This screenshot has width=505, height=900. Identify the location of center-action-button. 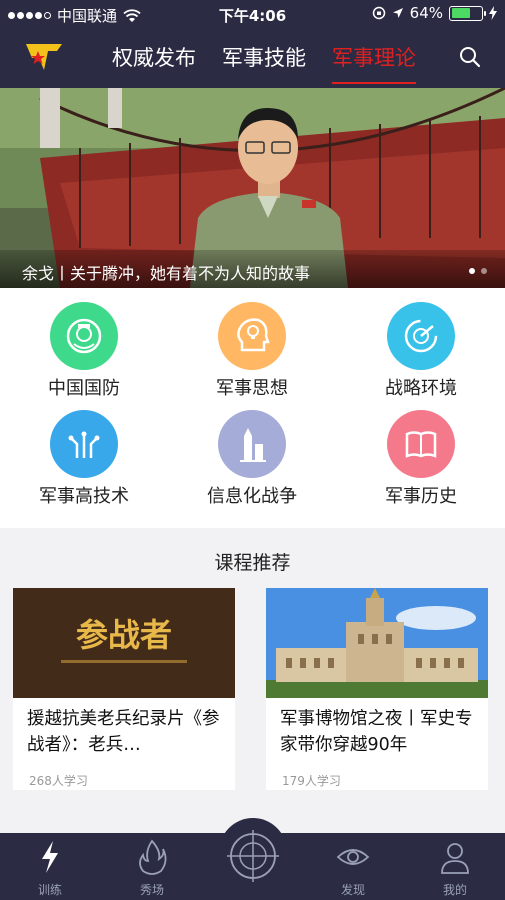
(253, 852).